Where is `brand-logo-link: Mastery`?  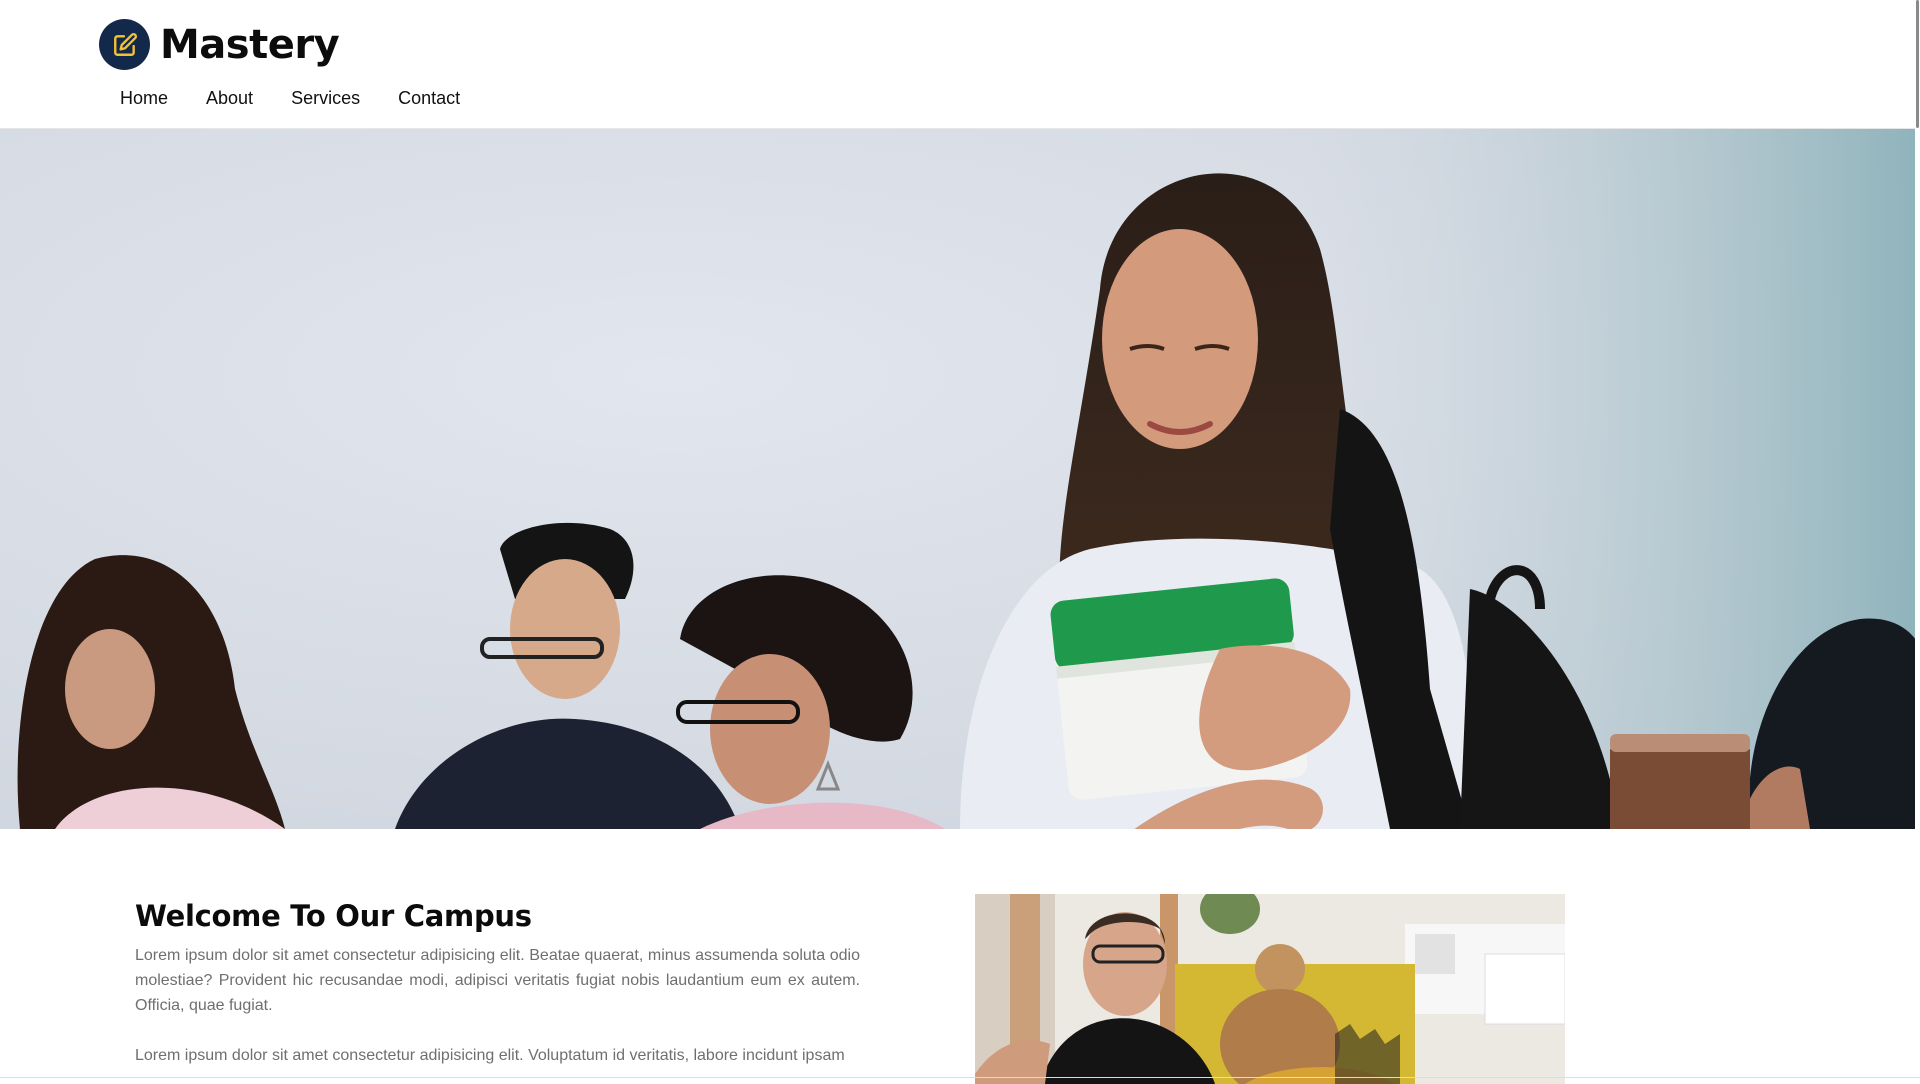
brand-logo-link: Mastery is located at coordinates (219, 44).